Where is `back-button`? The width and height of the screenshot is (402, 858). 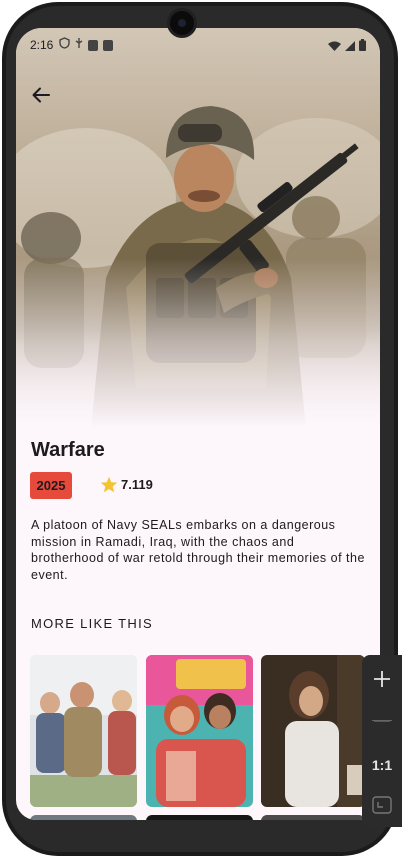
back-button is located at coordinates (41, 95).